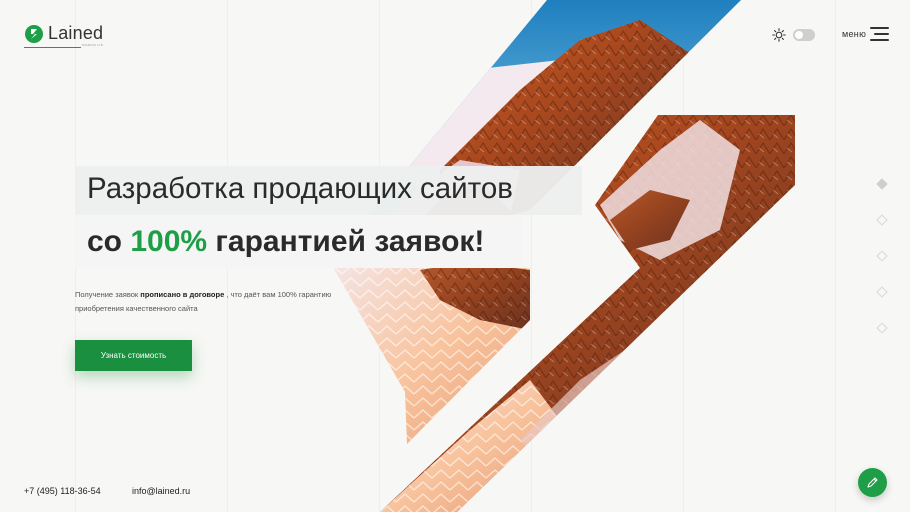  I want to click on sun-icon, so click(779, 35).